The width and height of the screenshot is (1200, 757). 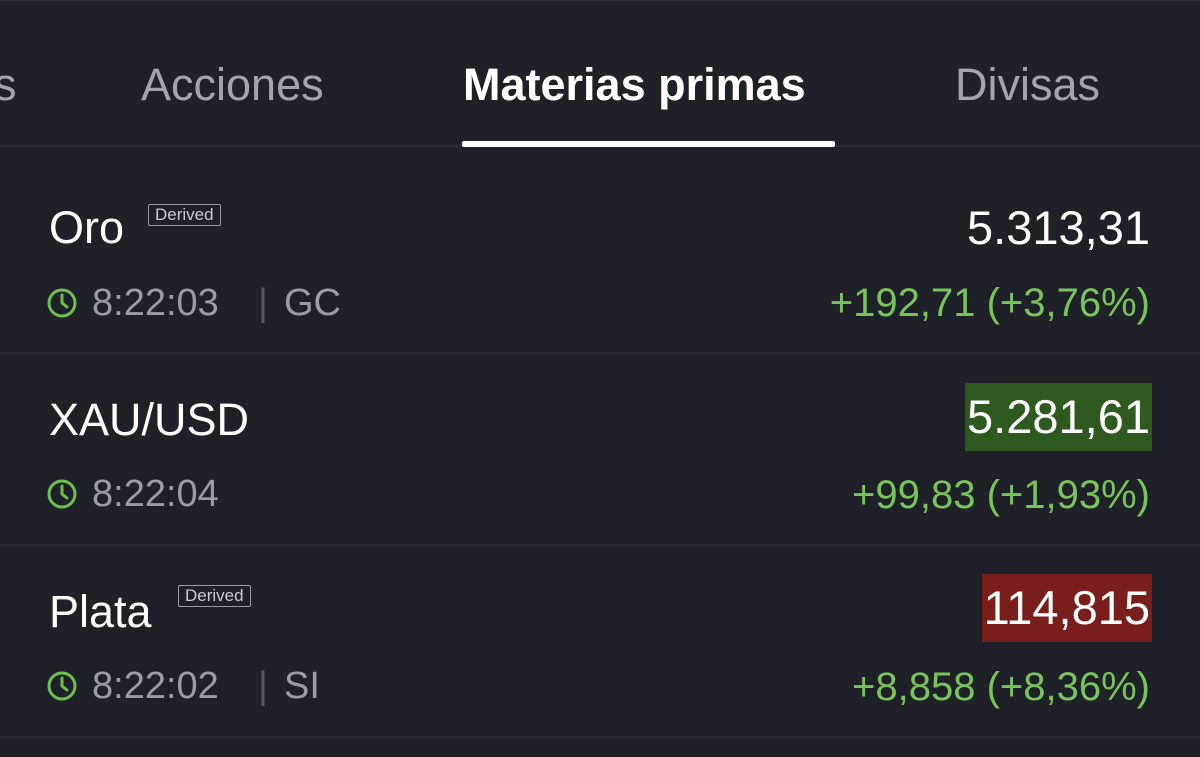 I want to click on price-value: 5.313,31, so click(x=1058, y=227).